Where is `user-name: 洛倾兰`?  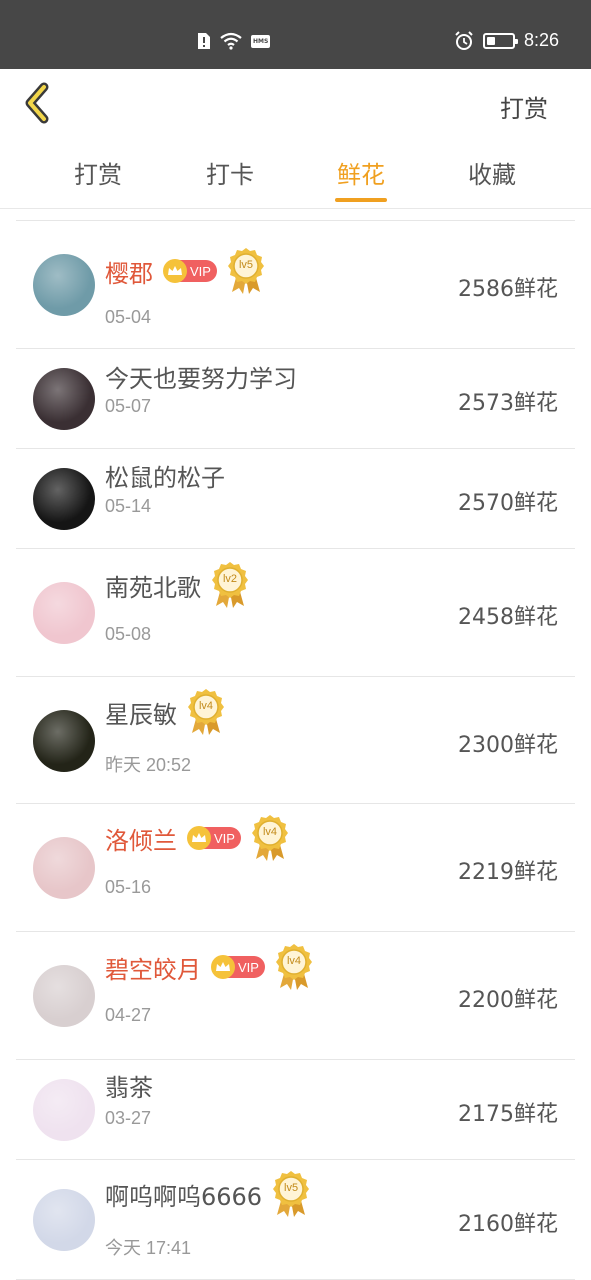 user-name: 洛倾兰 is located at coordinates (141, 838).